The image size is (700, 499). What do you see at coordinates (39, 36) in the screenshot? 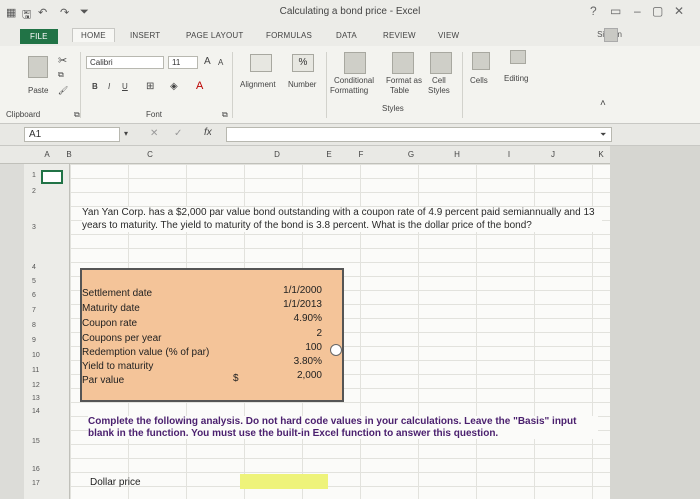
I see `tab-file: FILE` at bounding box center [39, 36].